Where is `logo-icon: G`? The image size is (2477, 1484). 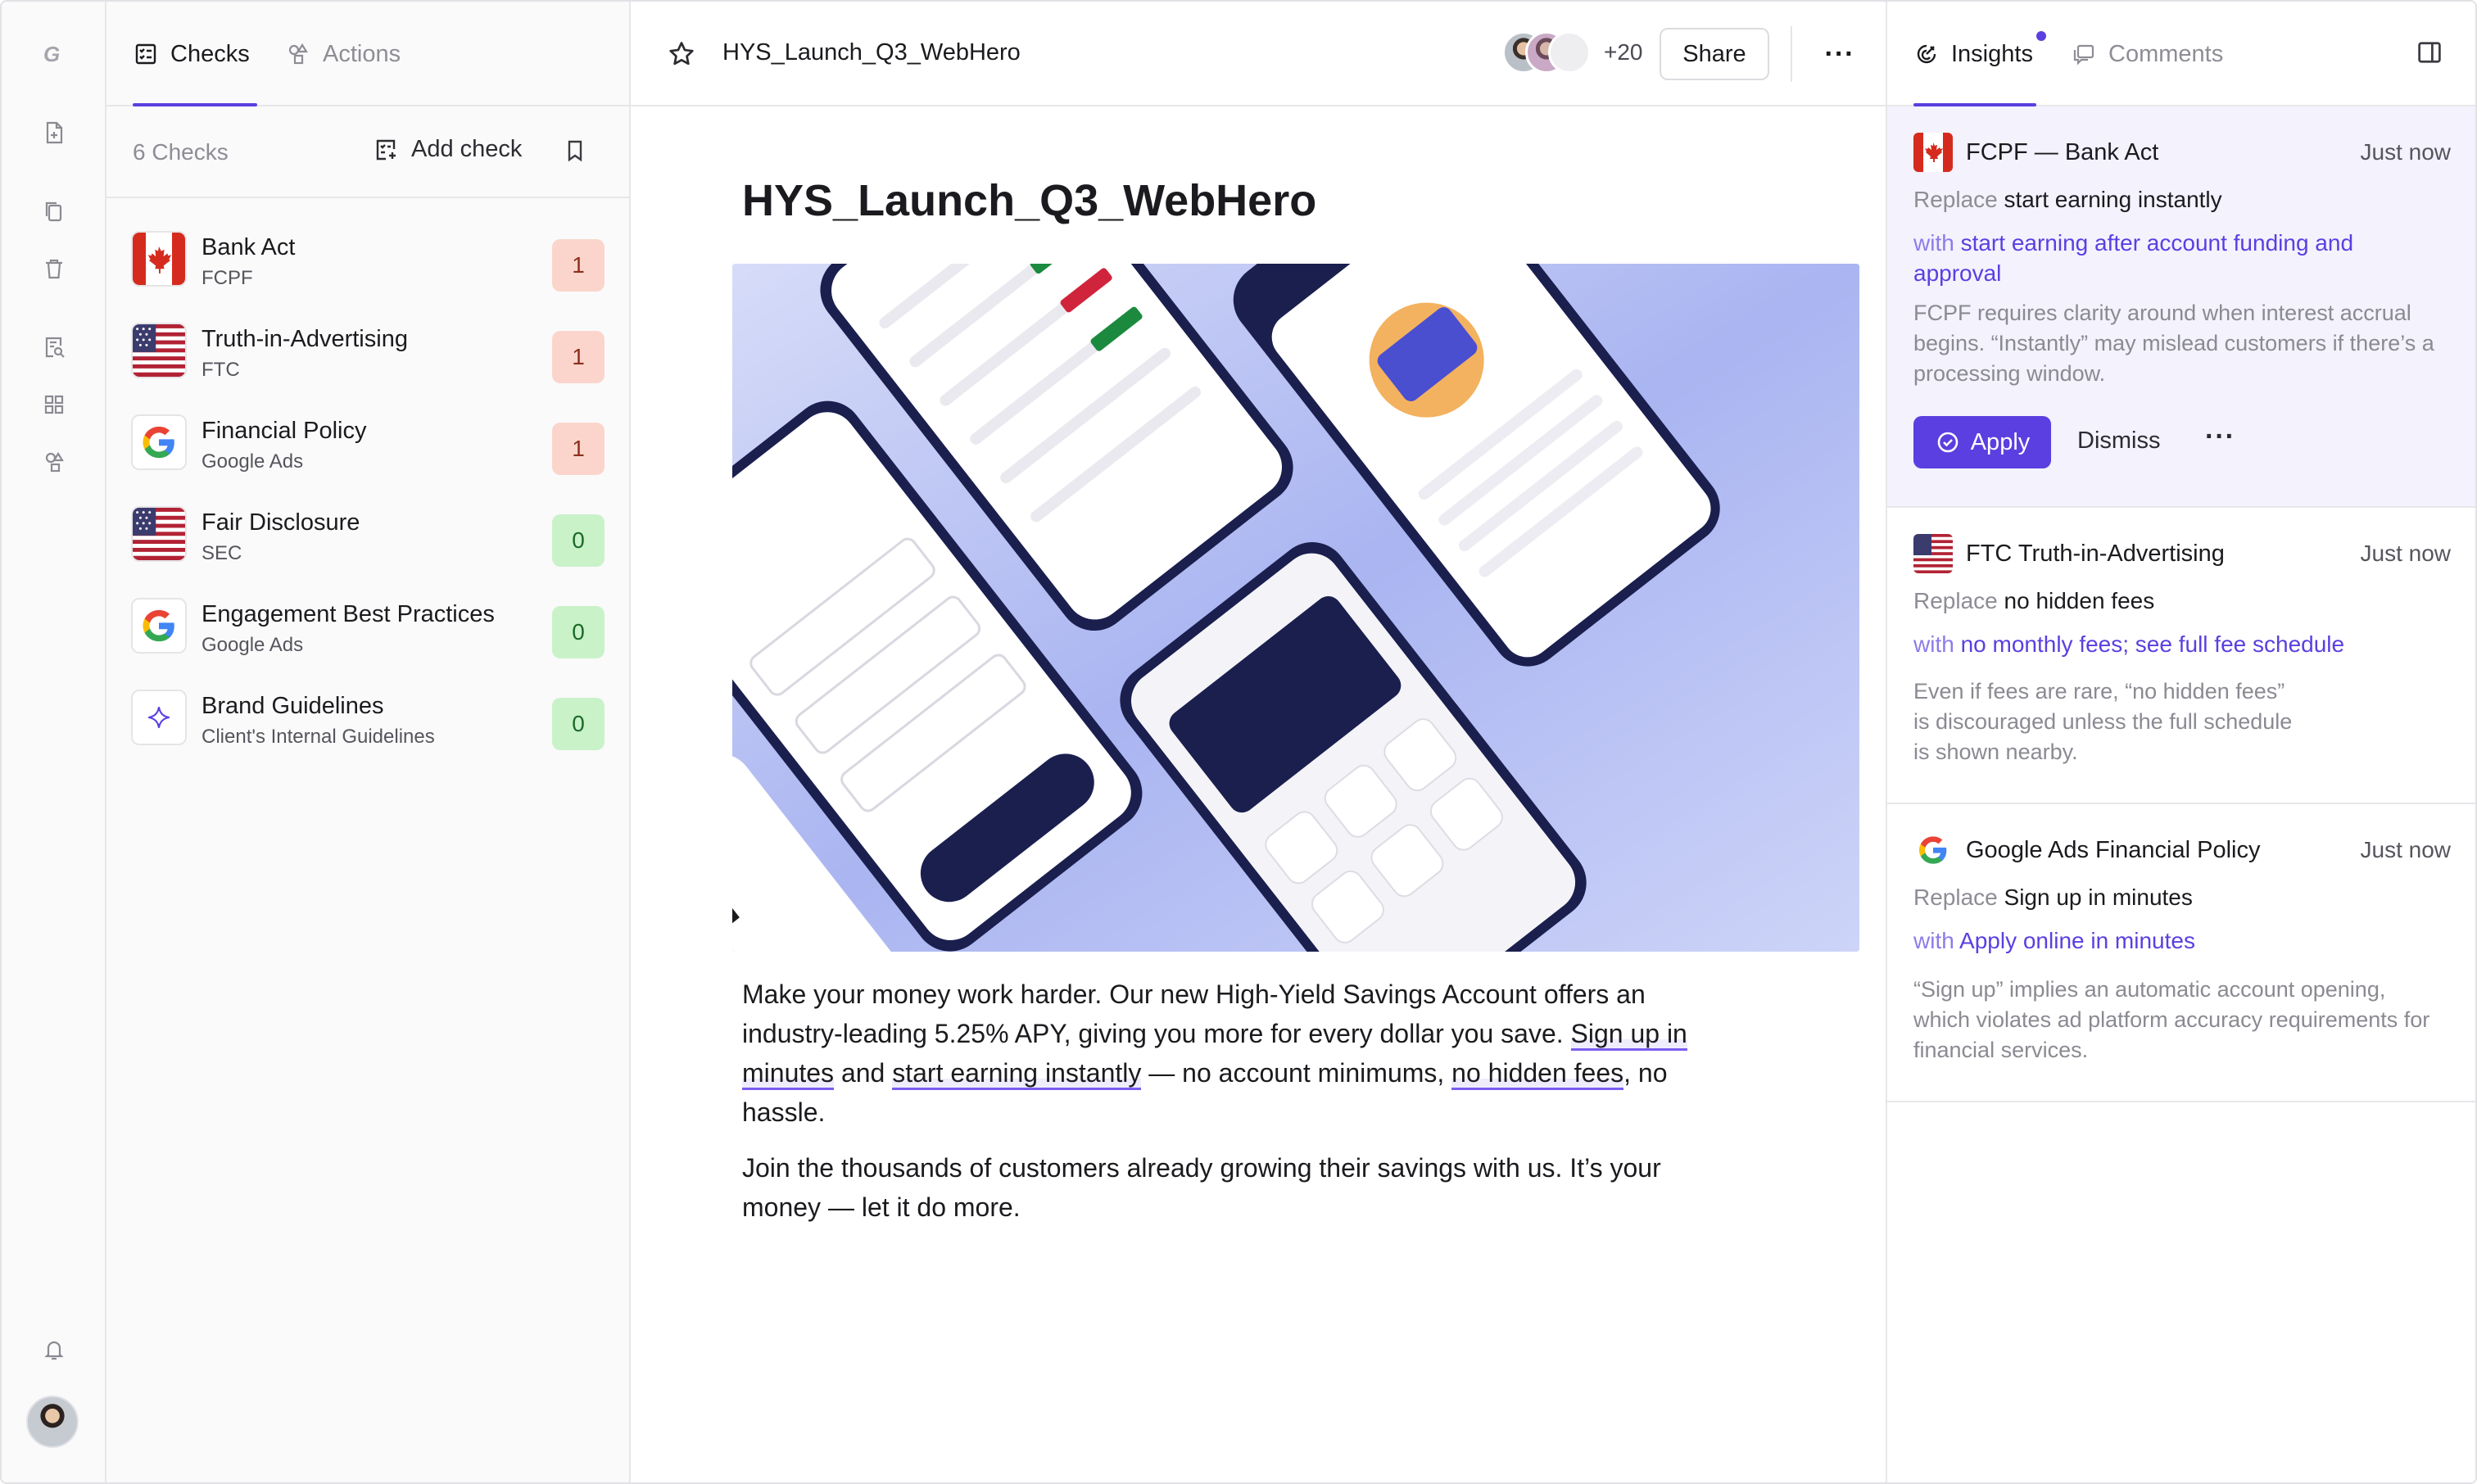 logo-icon: G is located at coordinates (54, 54).